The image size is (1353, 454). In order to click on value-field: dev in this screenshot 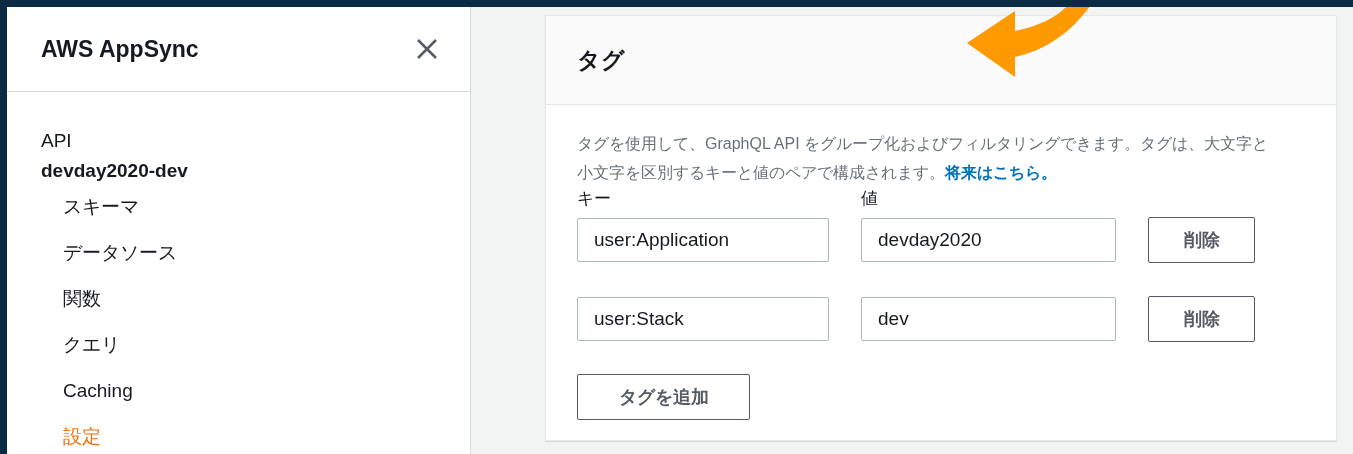, I will do `click(988, 319)`.